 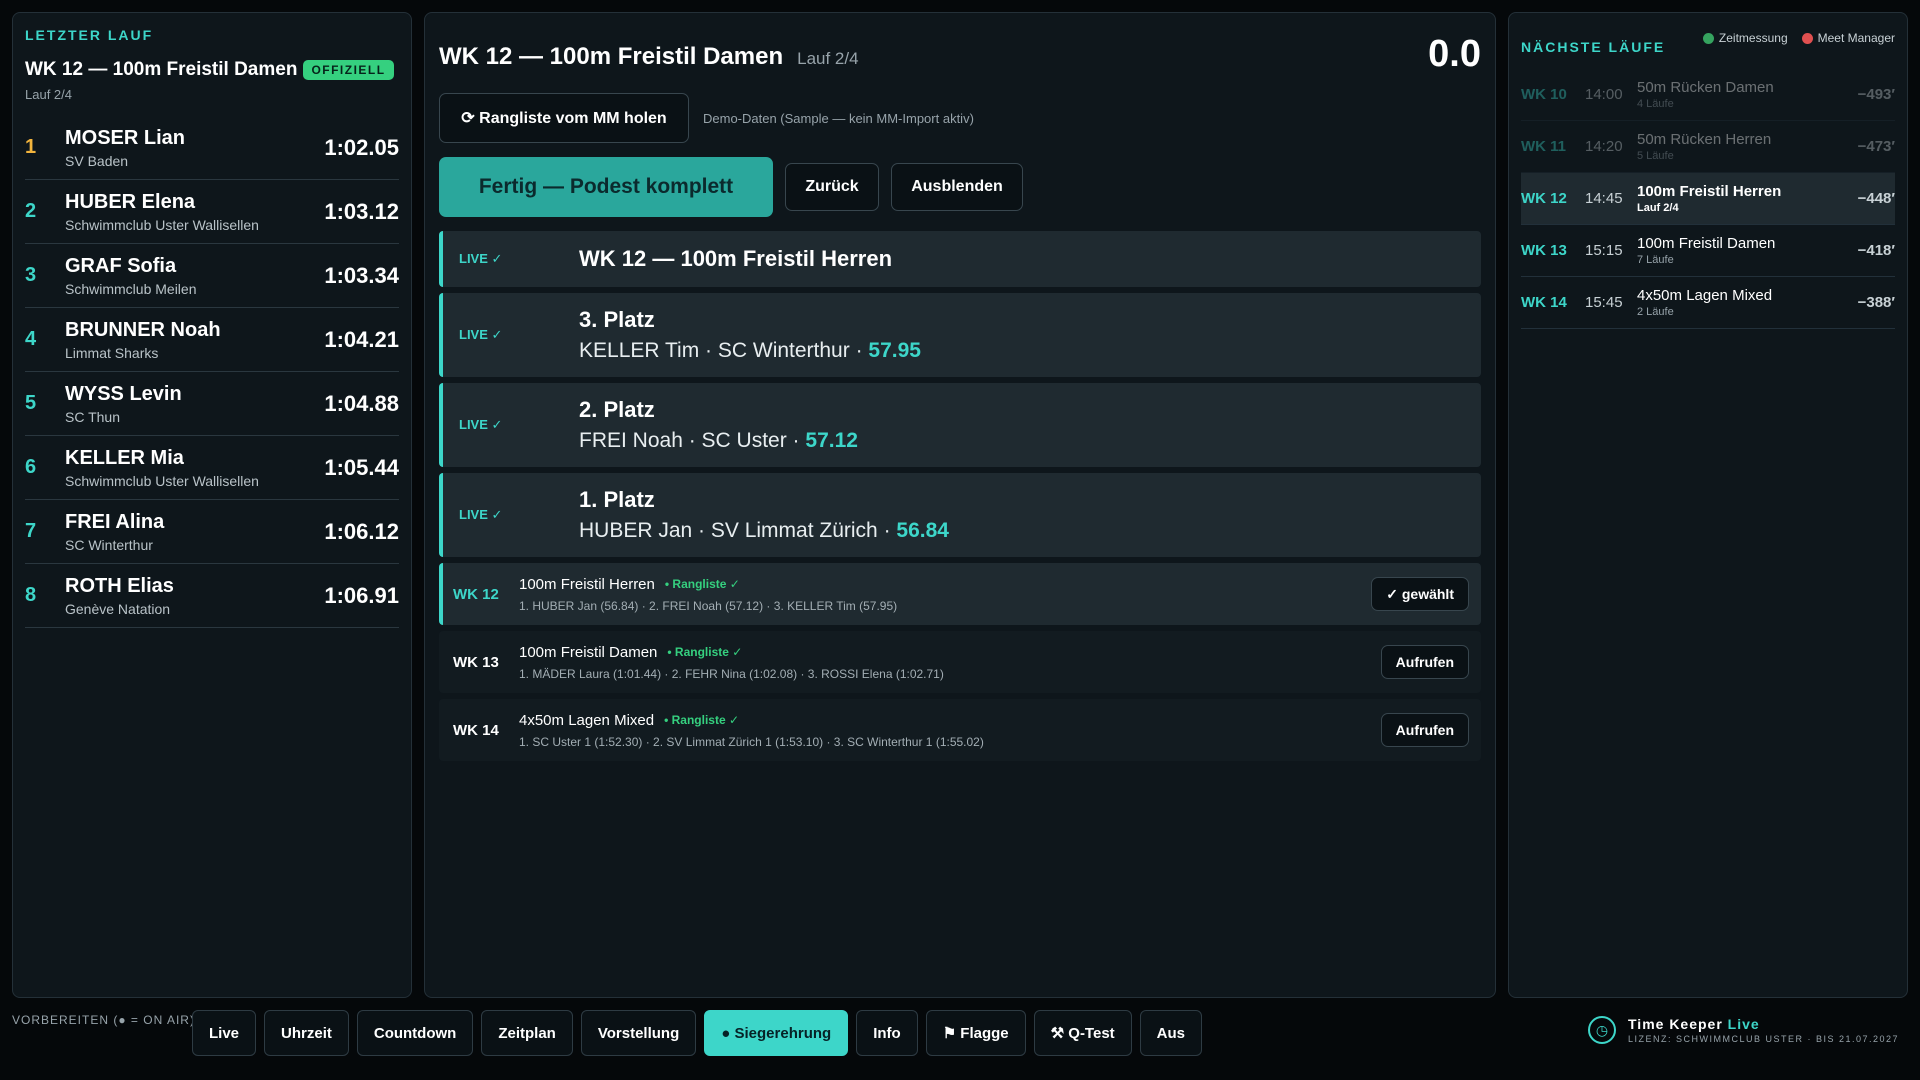 I want to click on status-timing-label: Zeitmessung, so click(x=1753, y=38).